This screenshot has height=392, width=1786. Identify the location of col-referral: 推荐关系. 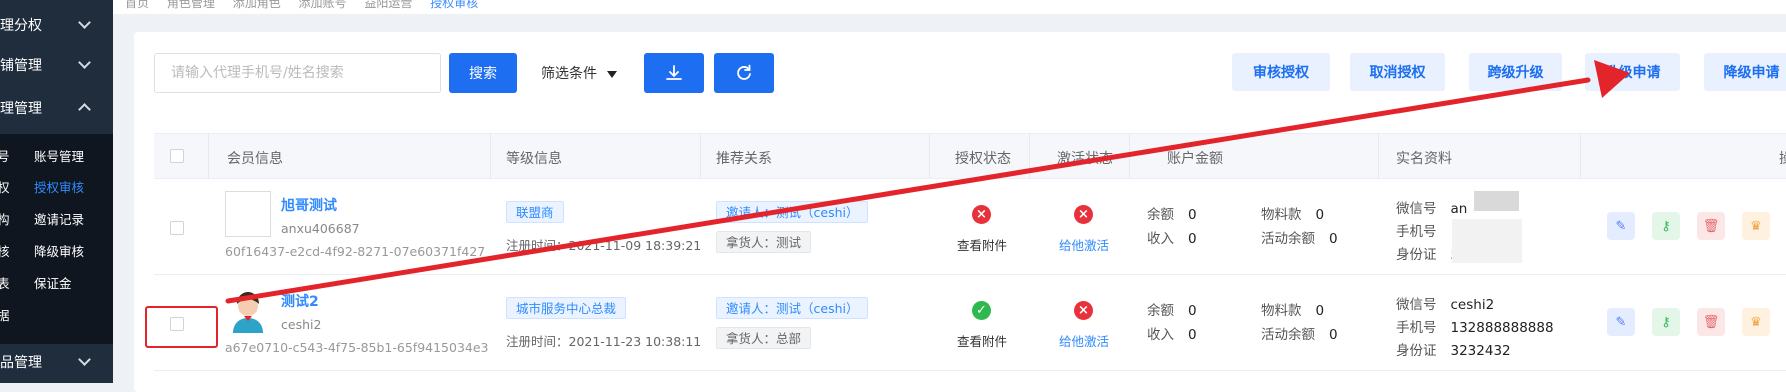
(744, 159).